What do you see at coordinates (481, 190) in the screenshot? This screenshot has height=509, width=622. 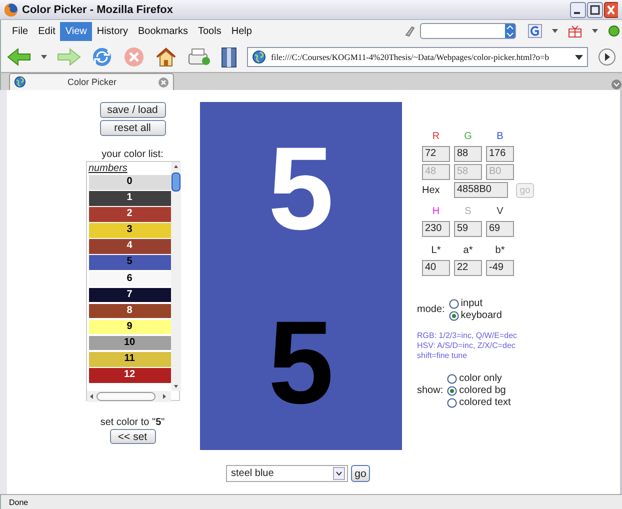 I see `hex-field: 4858B0` at bounding box center [481, 190].